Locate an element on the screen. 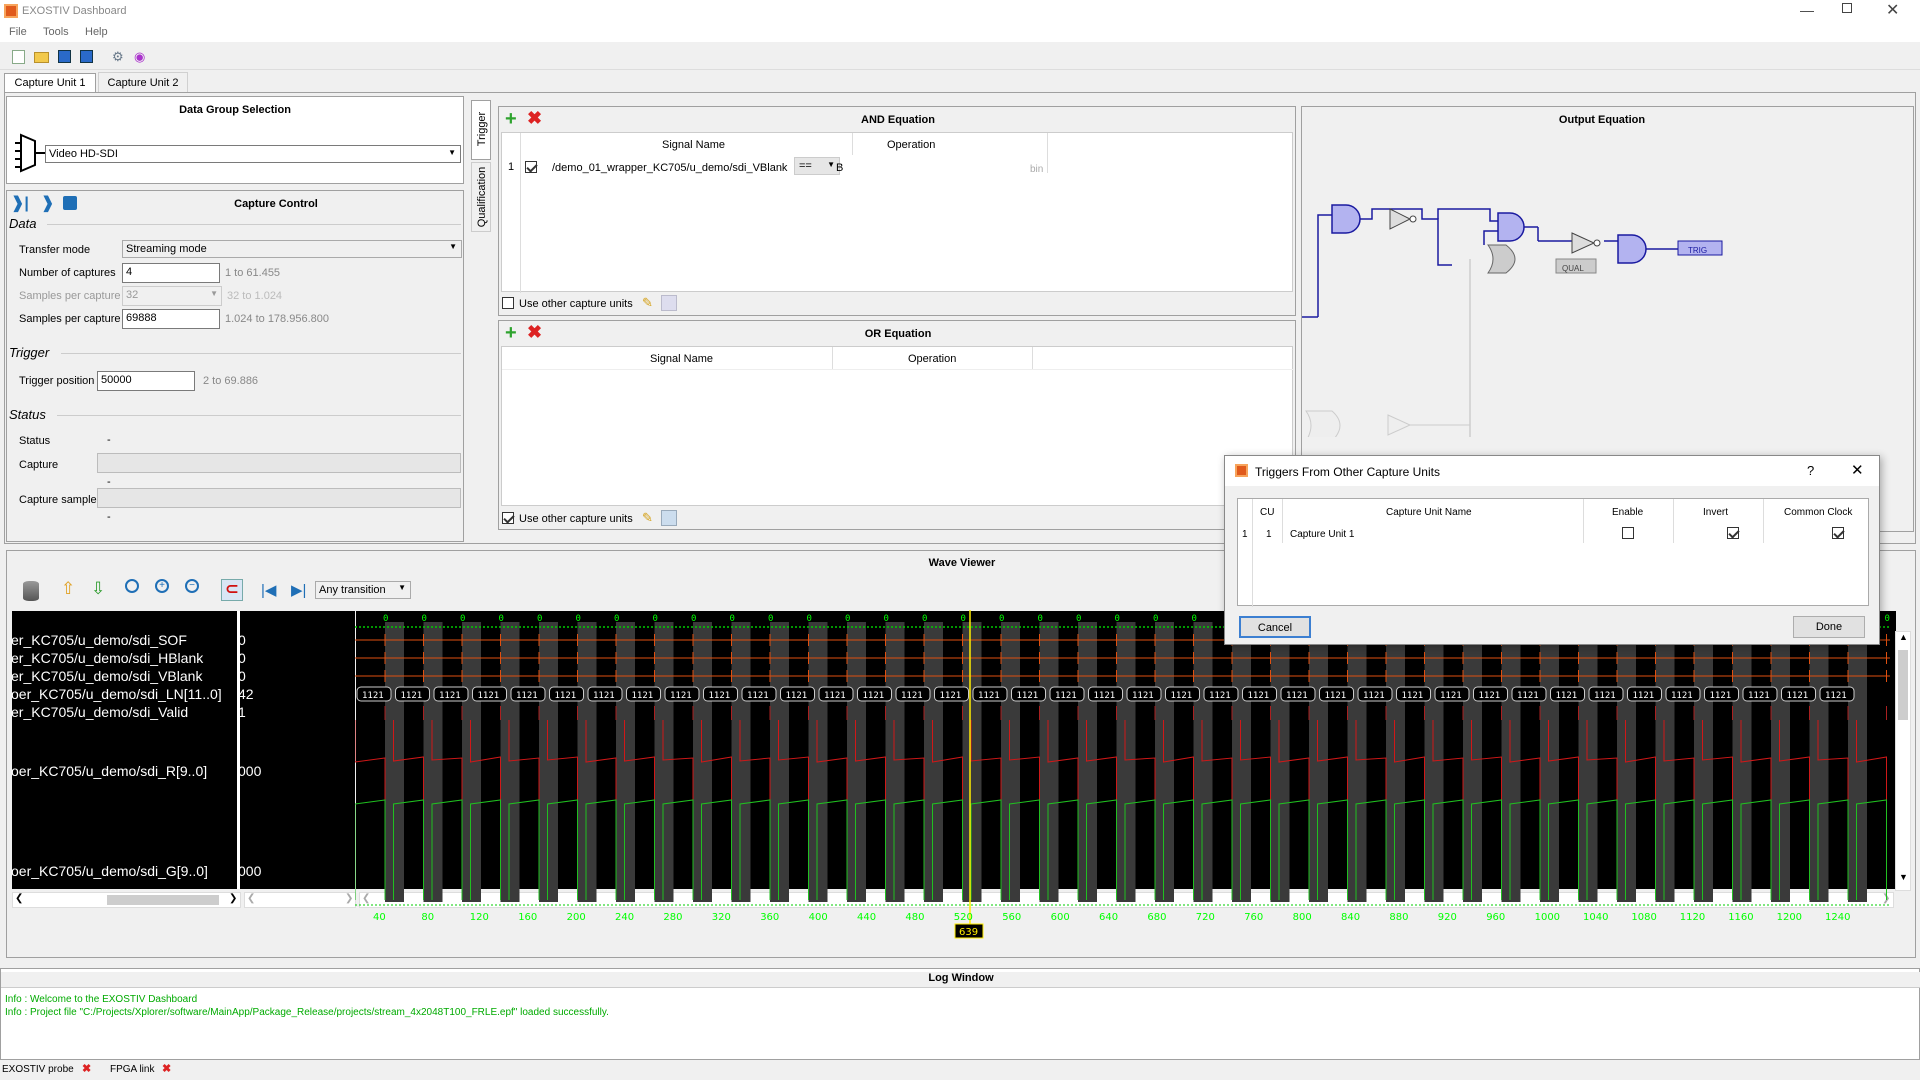  database-icon is located at coordinates (31, 591).